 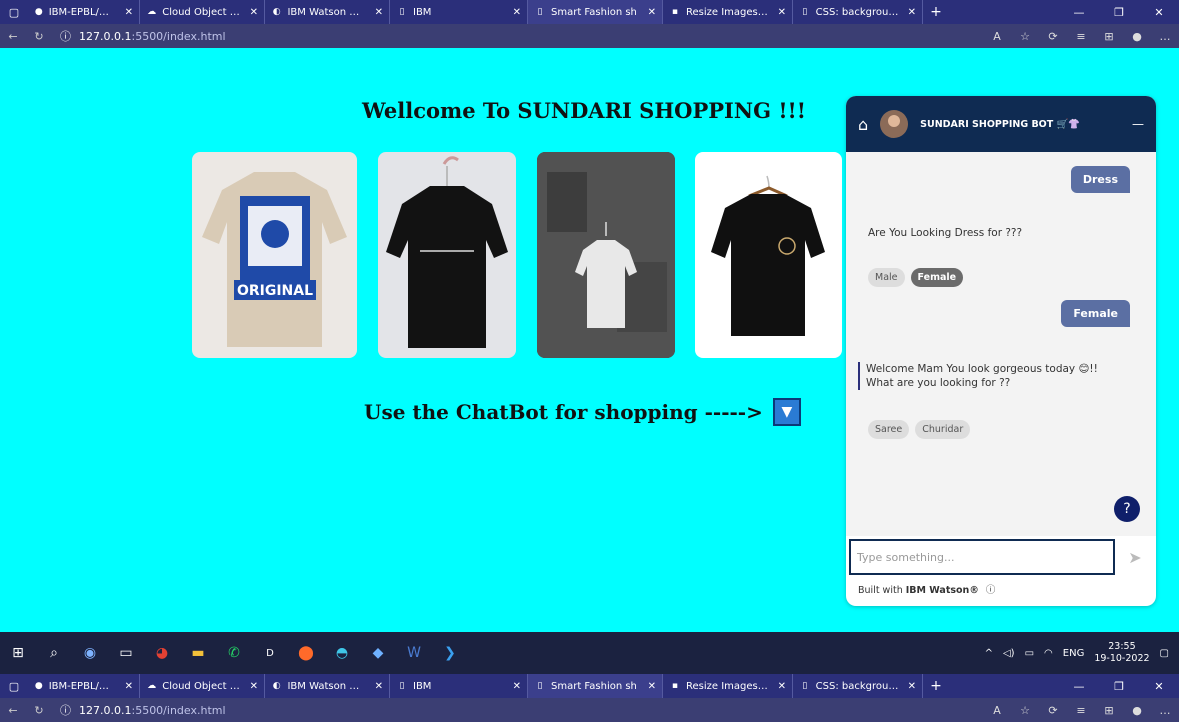 I want to click on option-chips: Male Female, so click(x=916, y=277).